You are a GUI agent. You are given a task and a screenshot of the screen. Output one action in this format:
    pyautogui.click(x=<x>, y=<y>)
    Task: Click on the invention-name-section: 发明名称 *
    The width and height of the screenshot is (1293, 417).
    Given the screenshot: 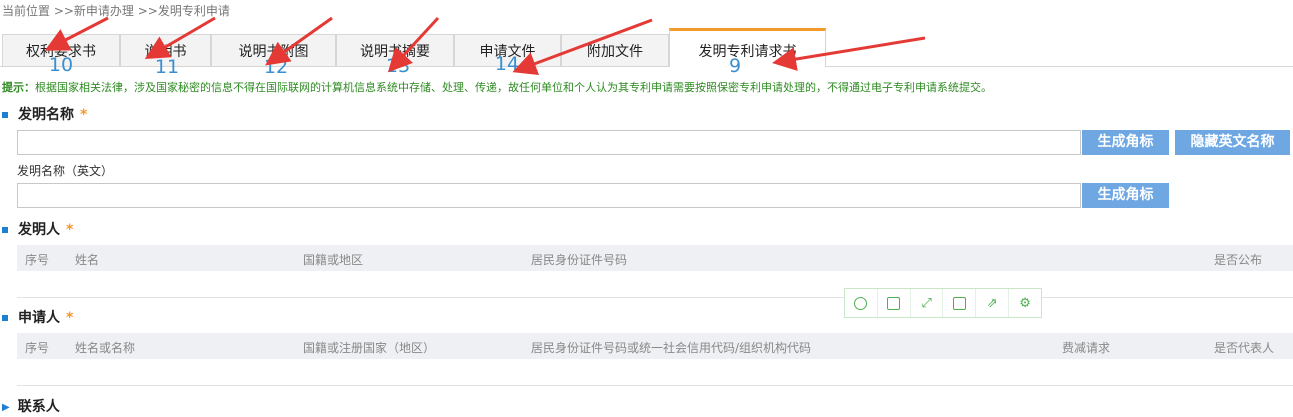 What is the action you would take?
    pyautogui.click(x=44, y=114)
    